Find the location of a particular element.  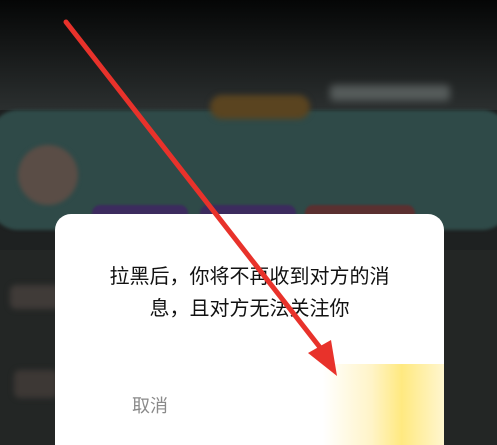

background-title-text is located at coordinates (390, 93).